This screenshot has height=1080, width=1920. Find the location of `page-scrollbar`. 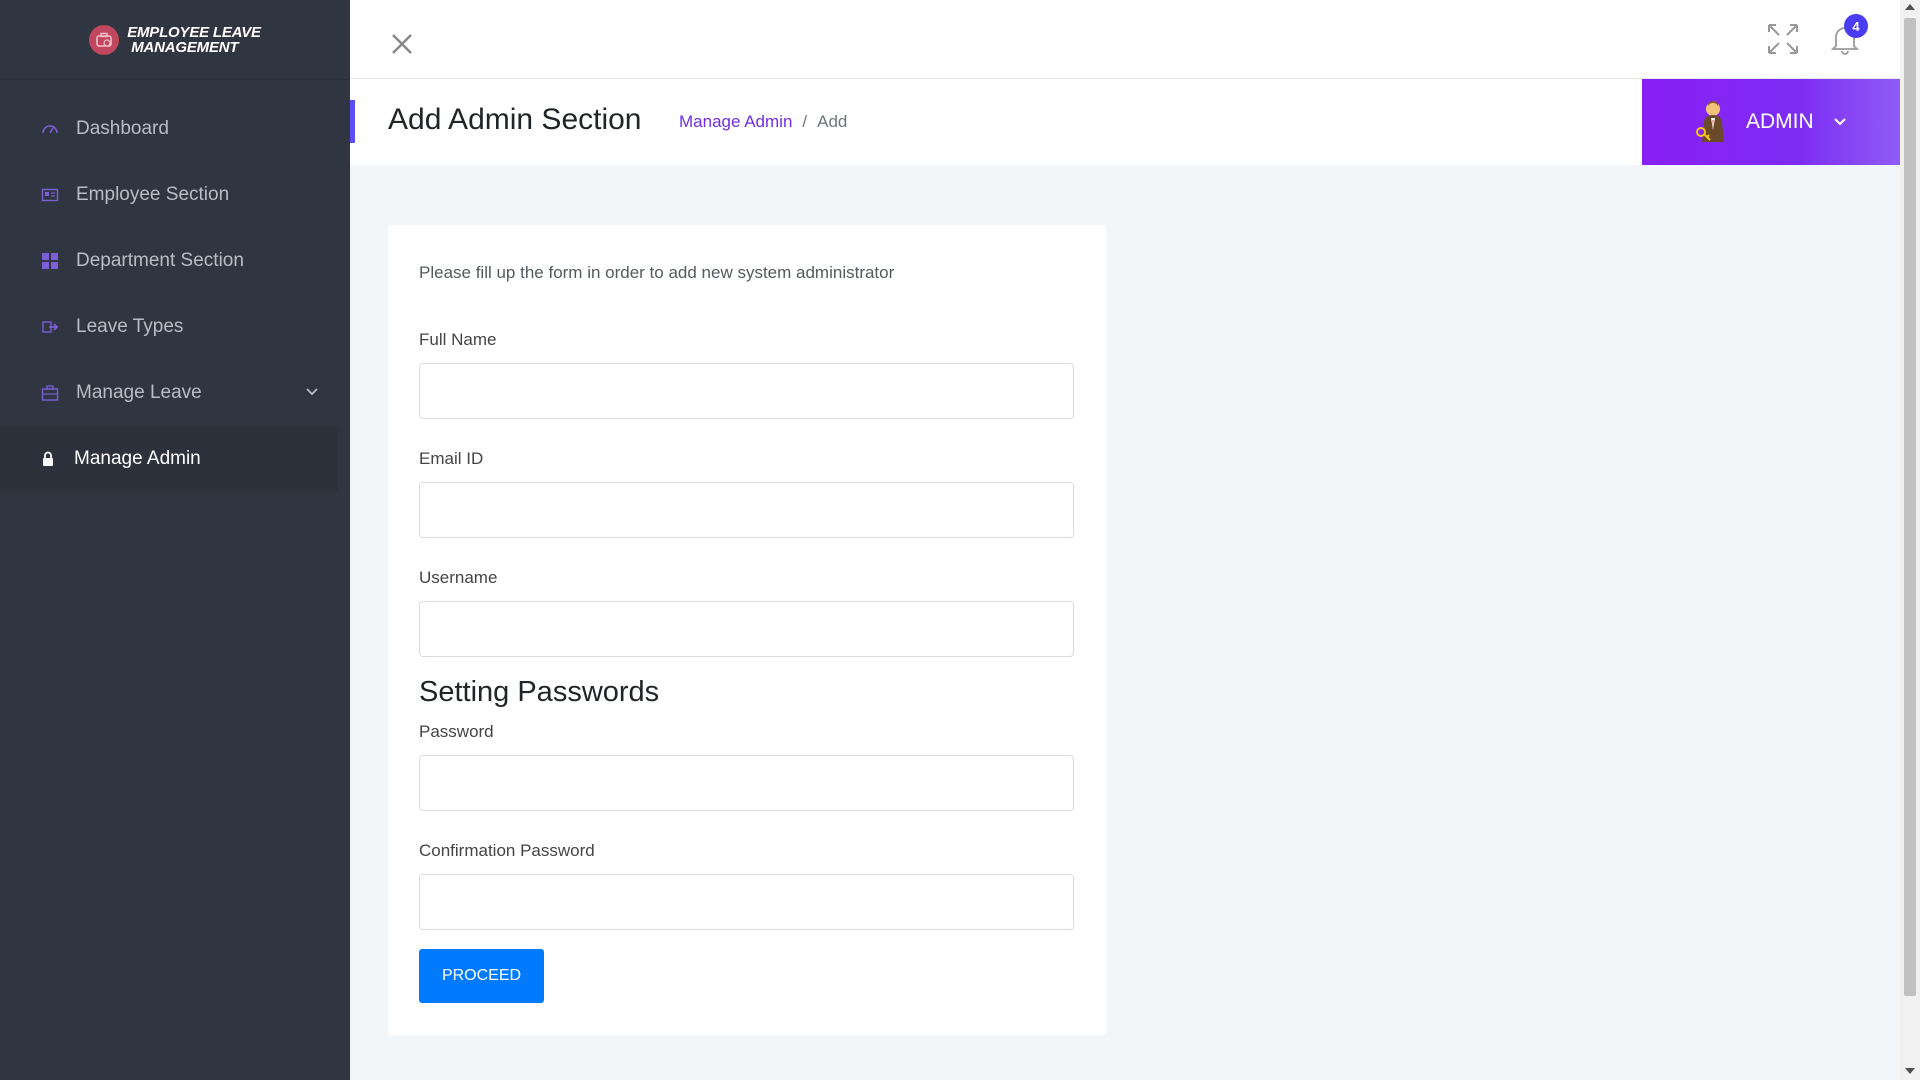

page-scrollbar is located at coordinates (1910, 540).